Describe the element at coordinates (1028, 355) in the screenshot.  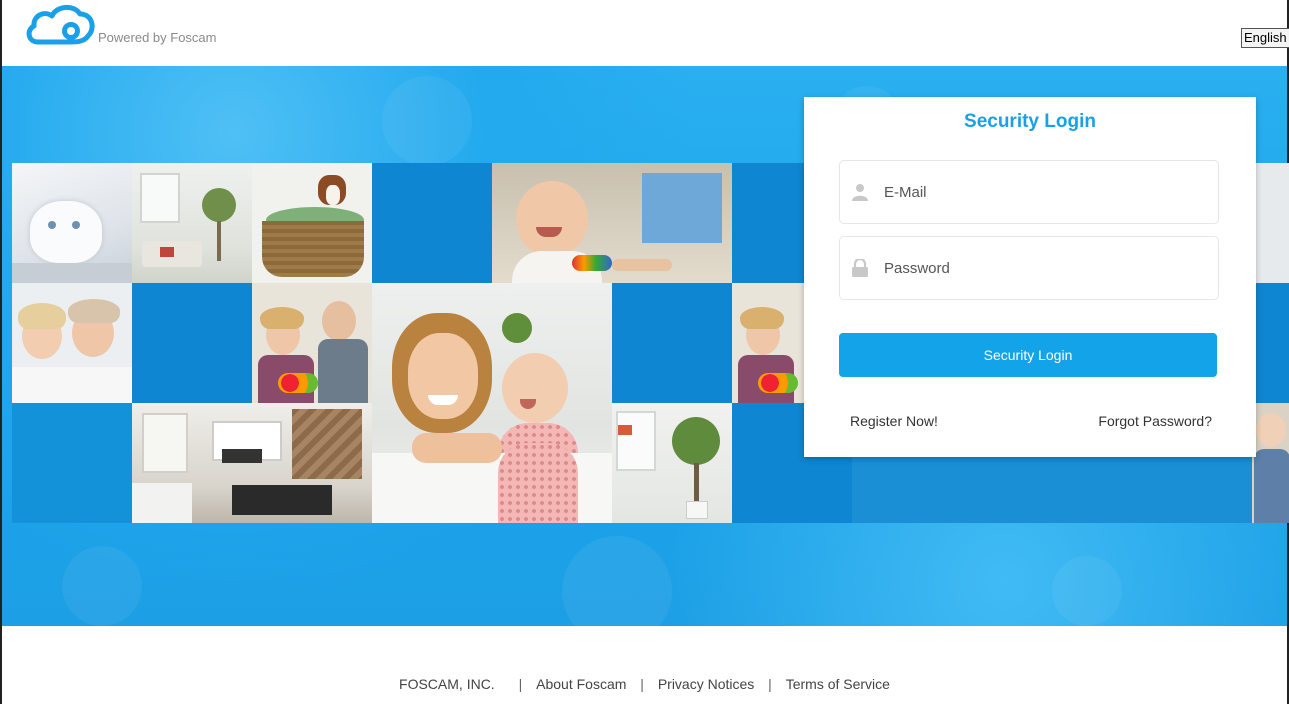
I see `security-login-button: Security Login` at that location.